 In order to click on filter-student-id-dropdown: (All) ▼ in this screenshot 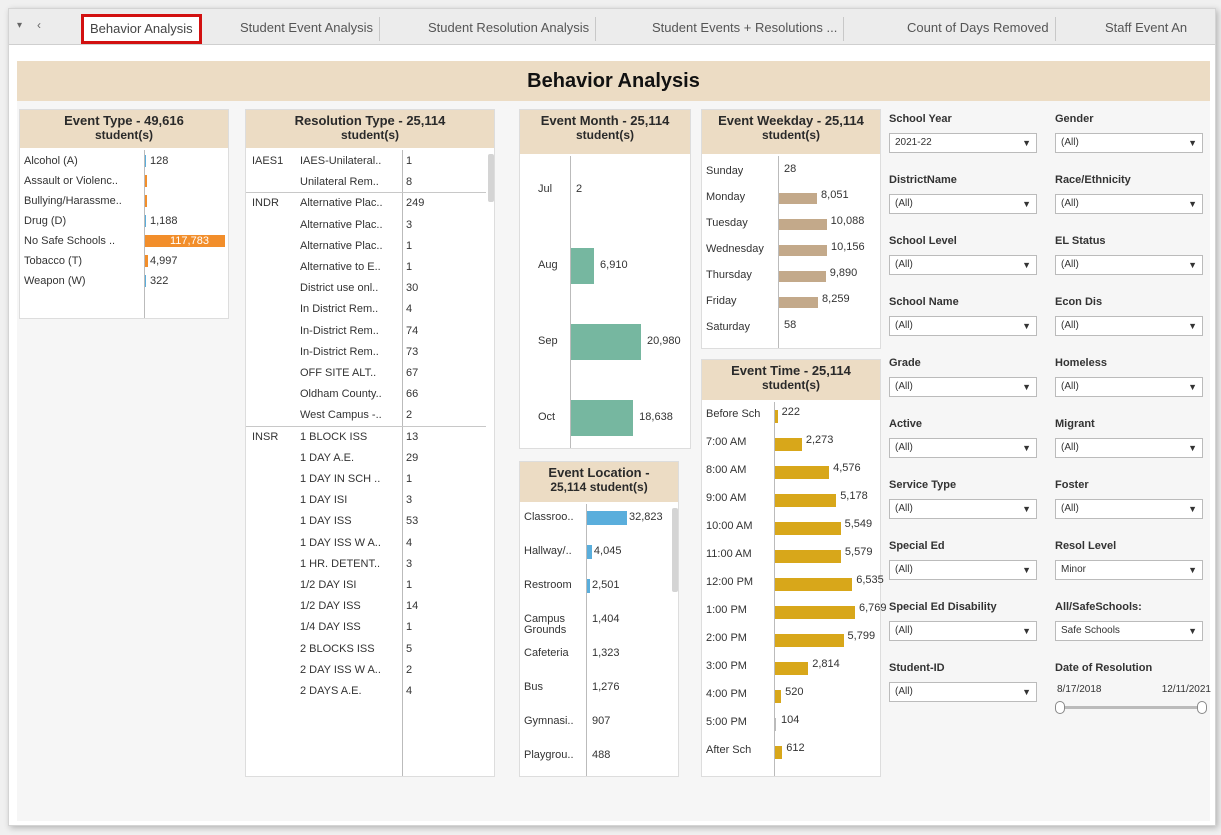, I will do `click(963, 692)`.